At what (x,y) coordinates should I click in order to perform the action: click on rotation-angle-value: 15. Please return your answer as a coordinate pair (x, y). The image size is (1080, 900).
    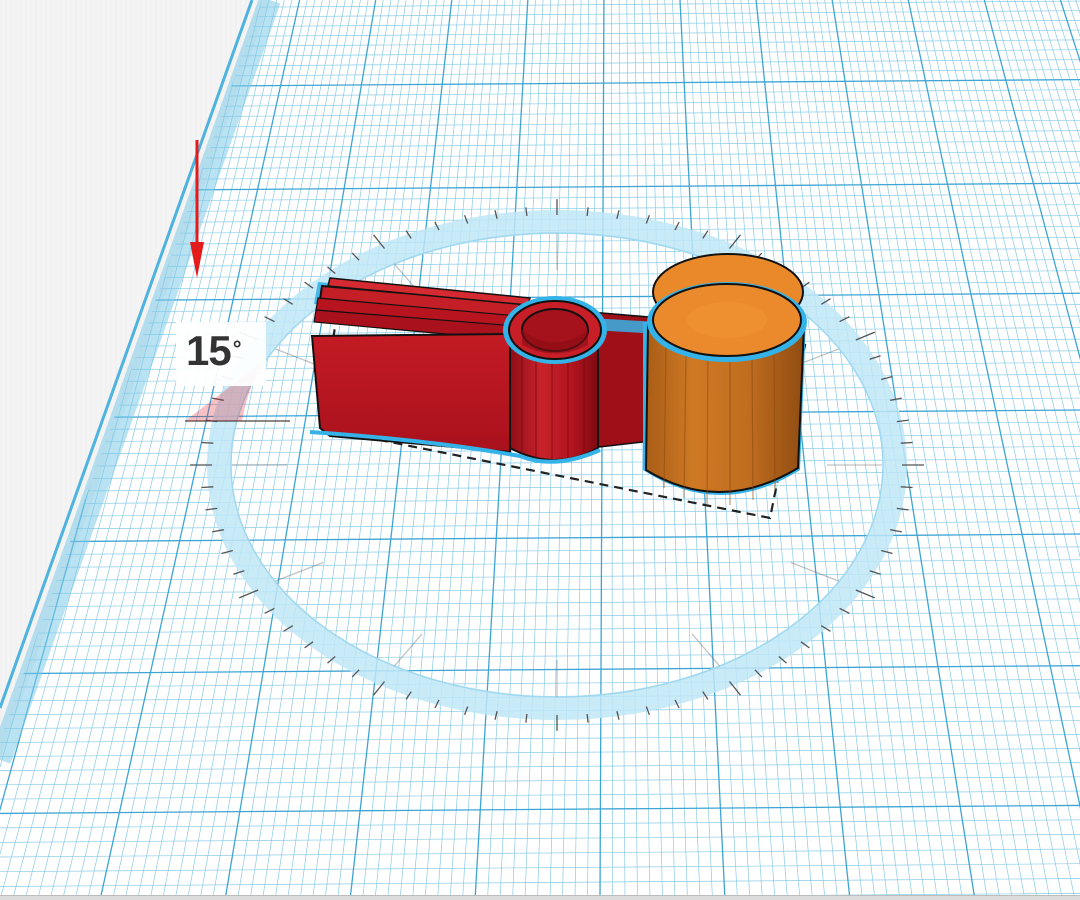
    Looking at the image, I should click on (209, 350).